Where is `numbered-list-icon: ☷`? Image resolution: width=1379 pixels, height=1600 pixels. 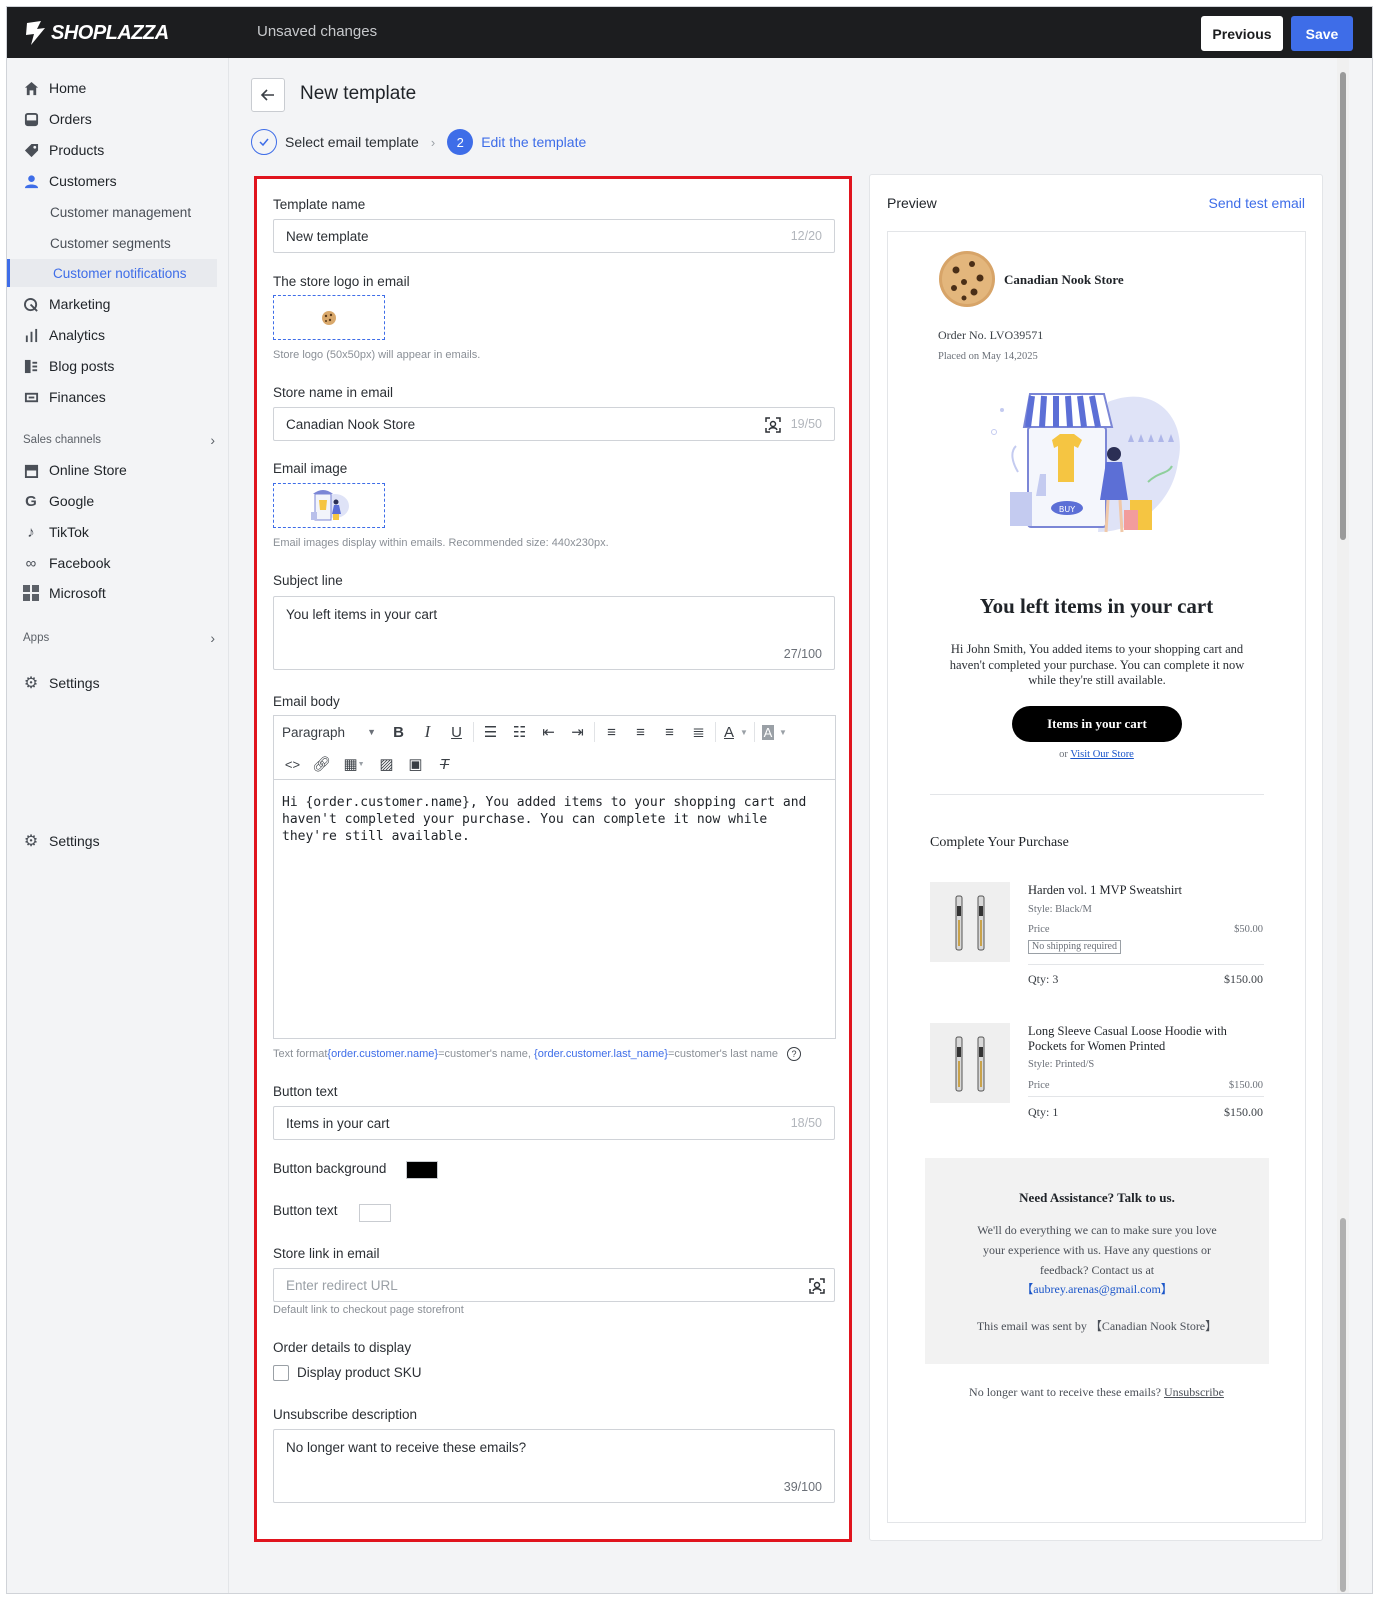
numbered-list-icon: ☷ is located at coordinates (519, 732).